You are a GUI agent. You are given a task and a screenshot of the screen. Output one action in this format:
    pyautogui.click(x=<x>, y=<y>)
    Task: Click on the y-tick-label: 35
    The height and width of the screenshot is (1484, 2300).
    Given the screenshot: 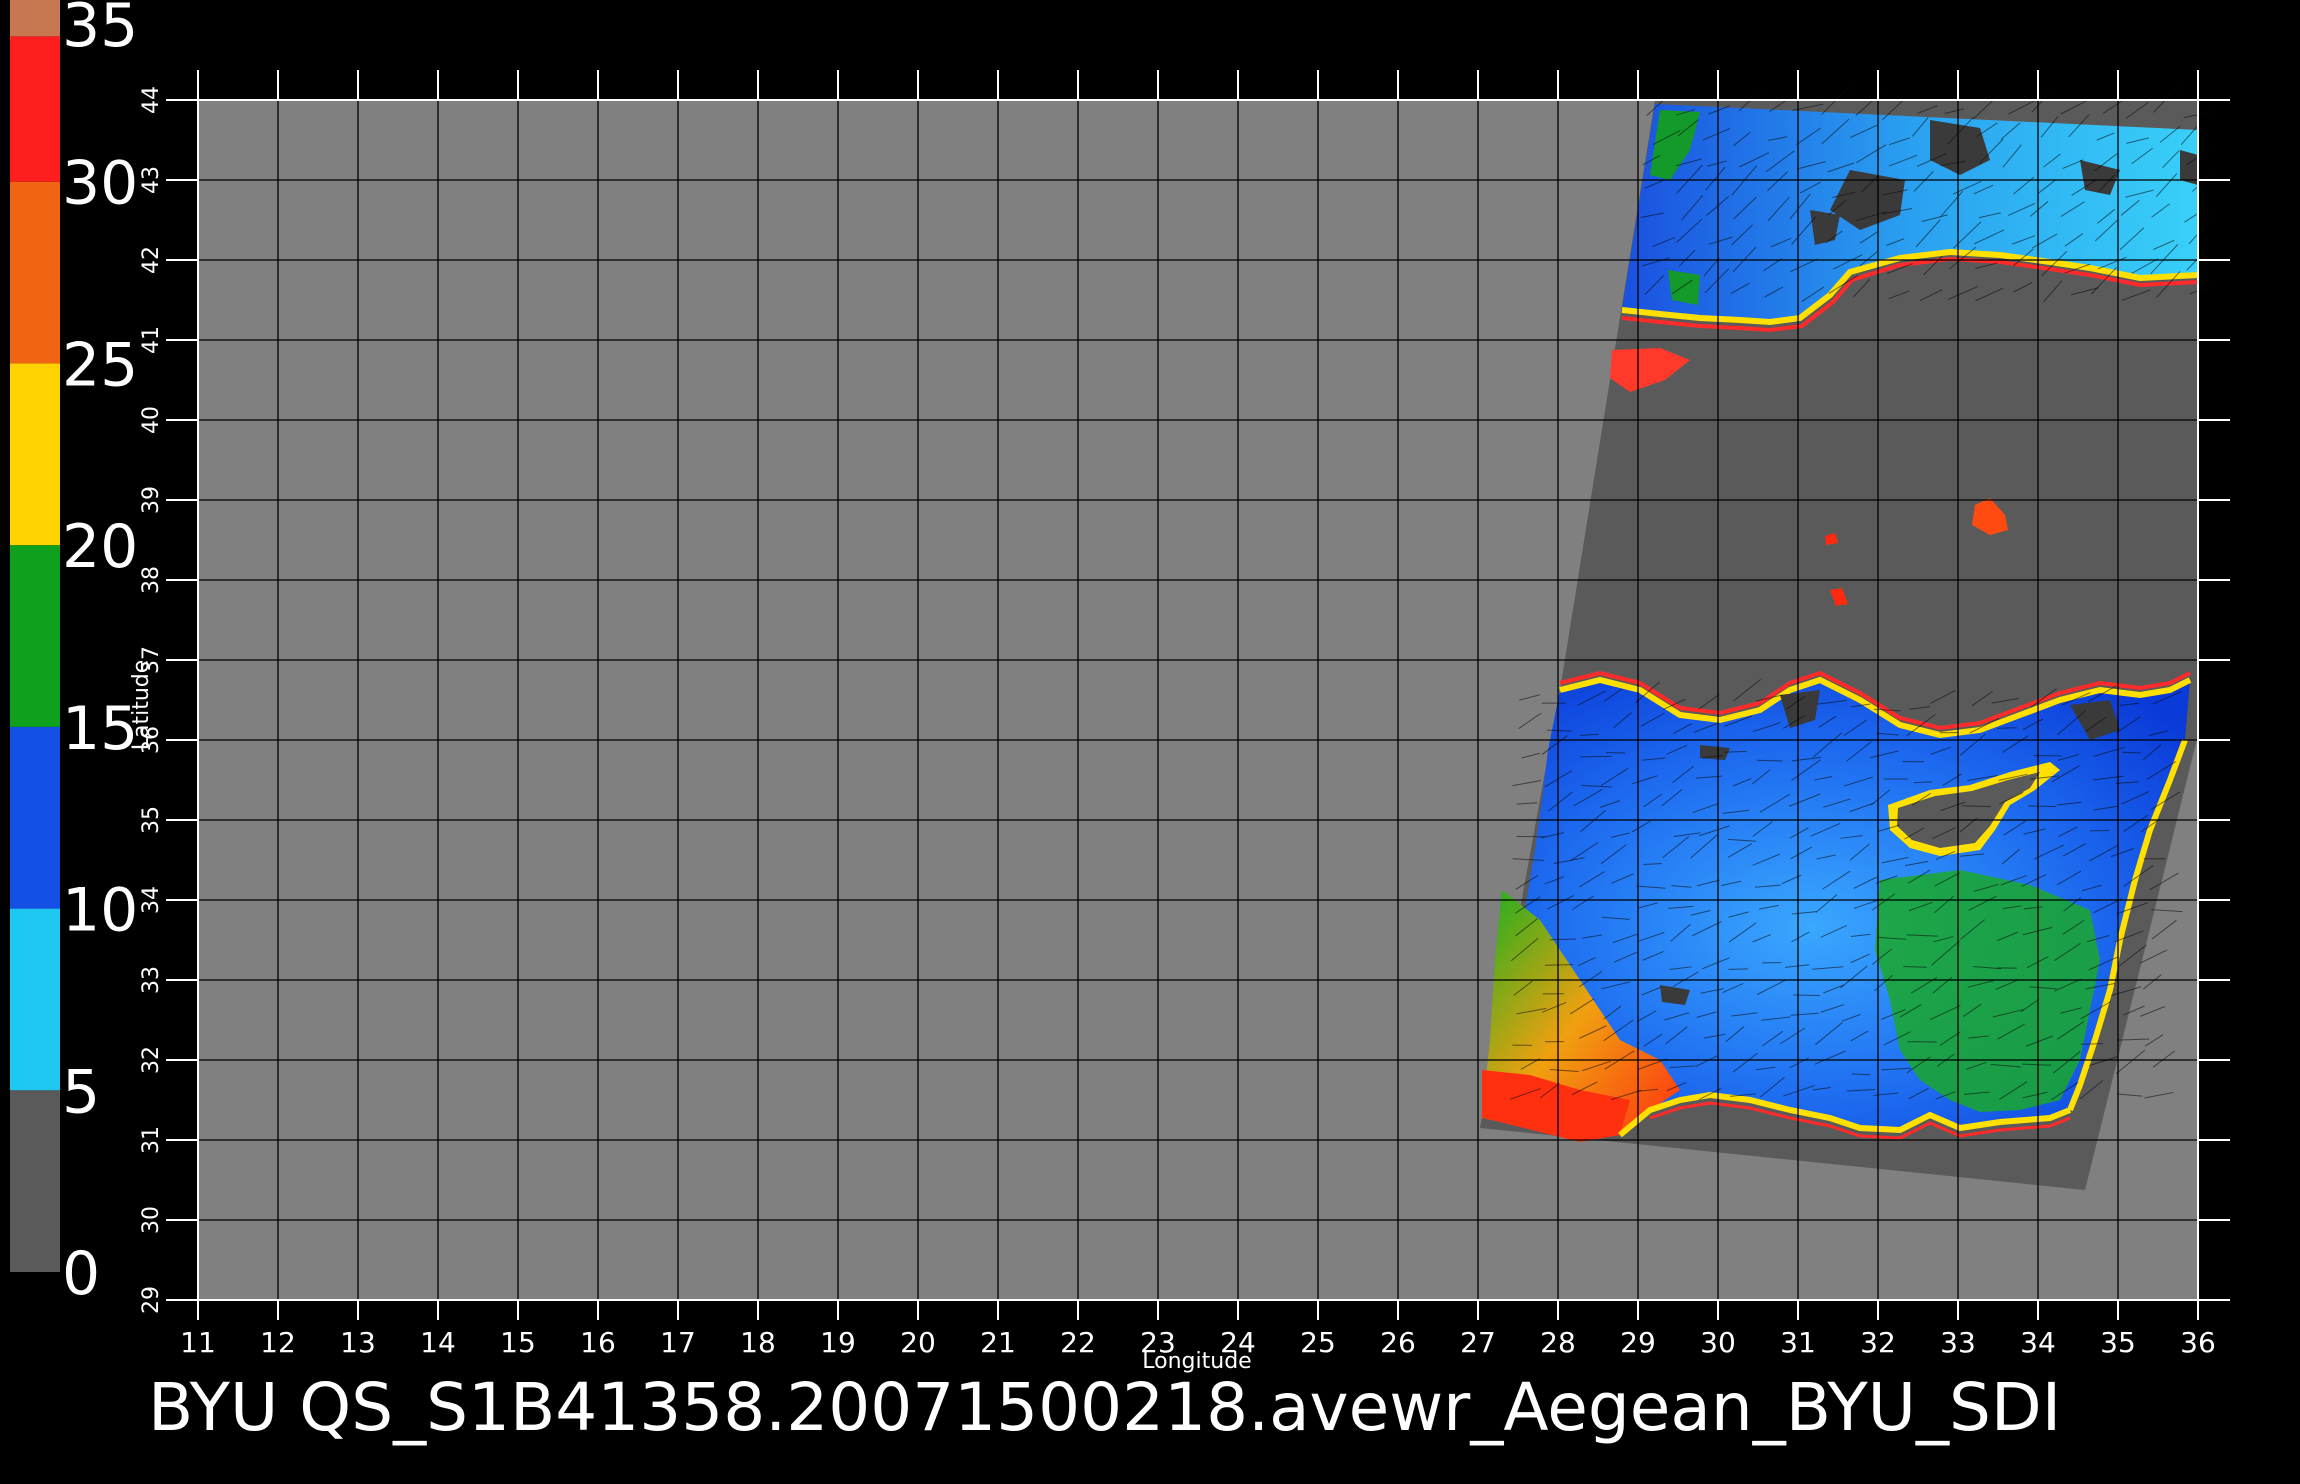 What is the action you would take?
    pyautogui.click(x=151, y=820)
    